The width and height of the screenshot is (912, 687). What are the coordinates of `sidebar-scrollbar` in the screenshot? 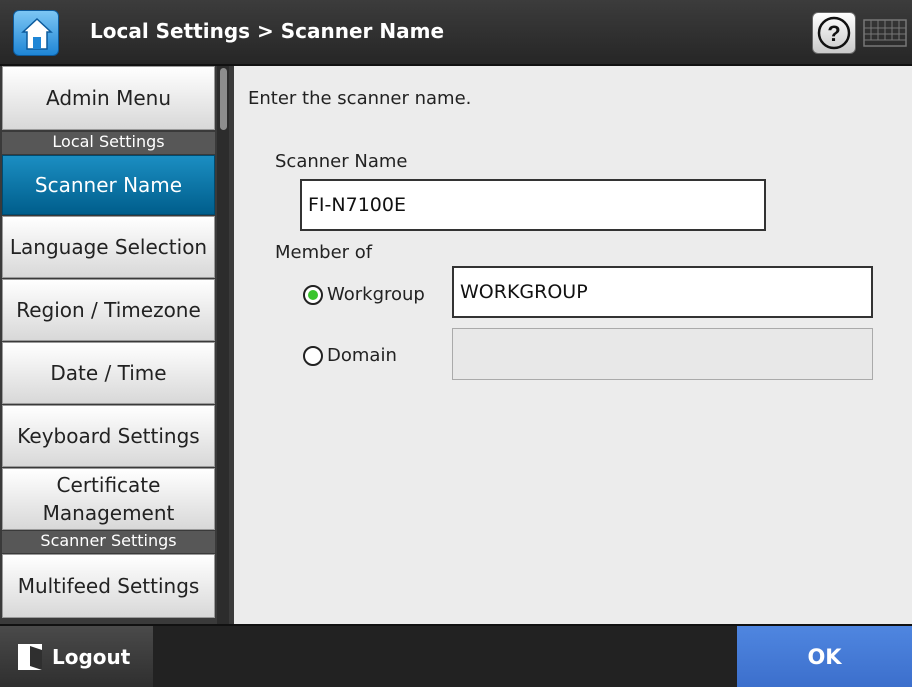 It's located at (223, 345).